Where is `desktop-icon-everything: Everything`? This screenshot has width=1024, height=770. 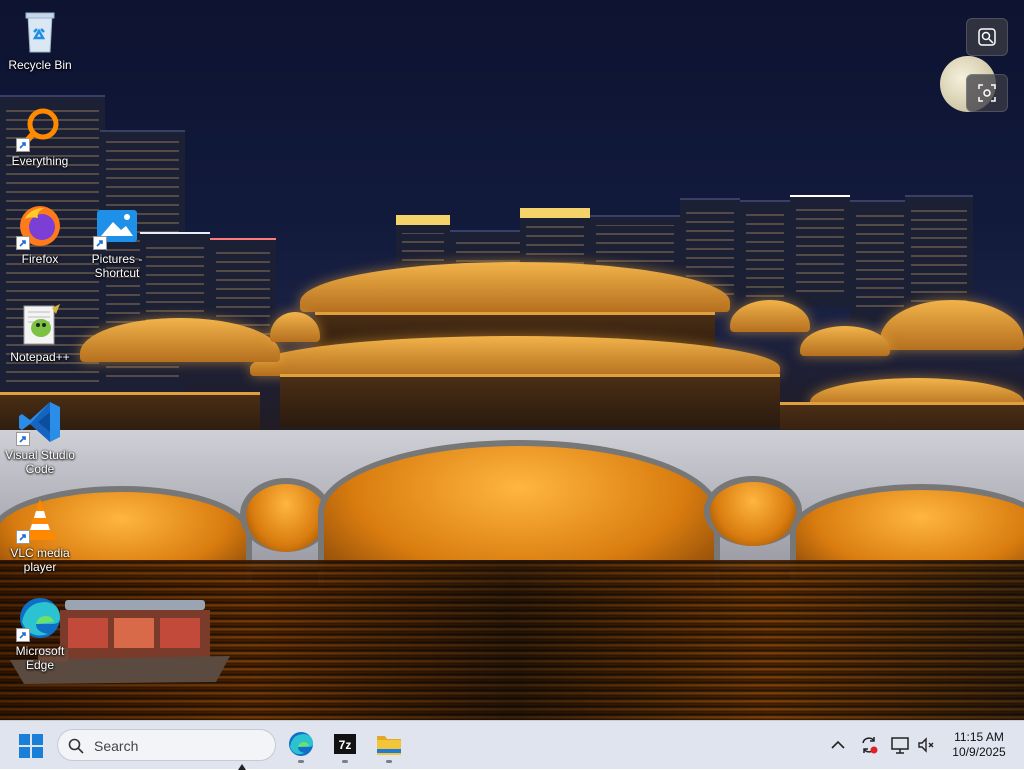
desktop-icon-everything: Everything is located at coordinates (40, 136).